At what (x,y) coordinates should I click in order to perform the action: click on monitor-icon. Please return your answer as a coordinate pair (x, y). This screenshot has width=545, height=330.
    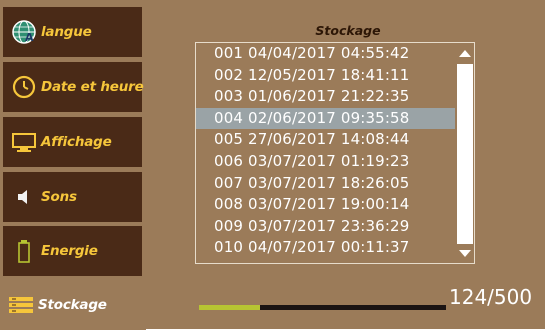
    Looking at the image, I should click on (24, 142).